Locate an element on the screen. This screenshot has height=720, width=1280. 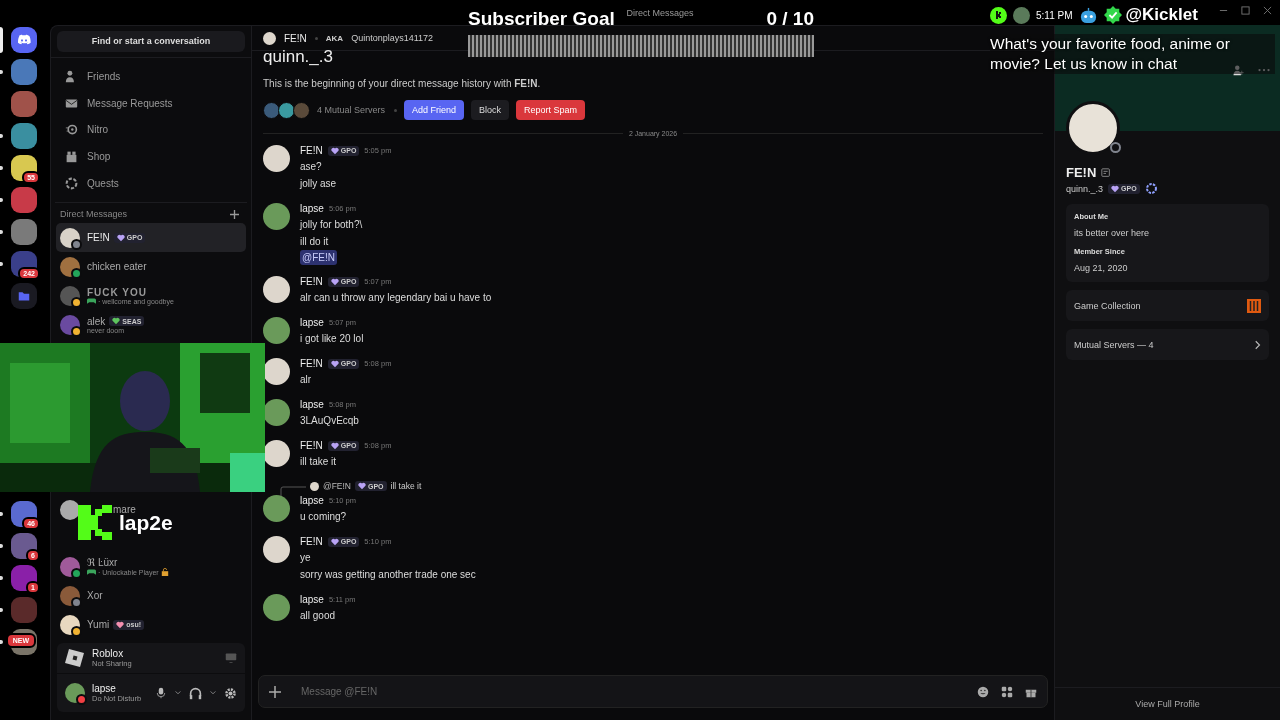
goal-count: 0 / 10 is located at coordinates (790, 19).